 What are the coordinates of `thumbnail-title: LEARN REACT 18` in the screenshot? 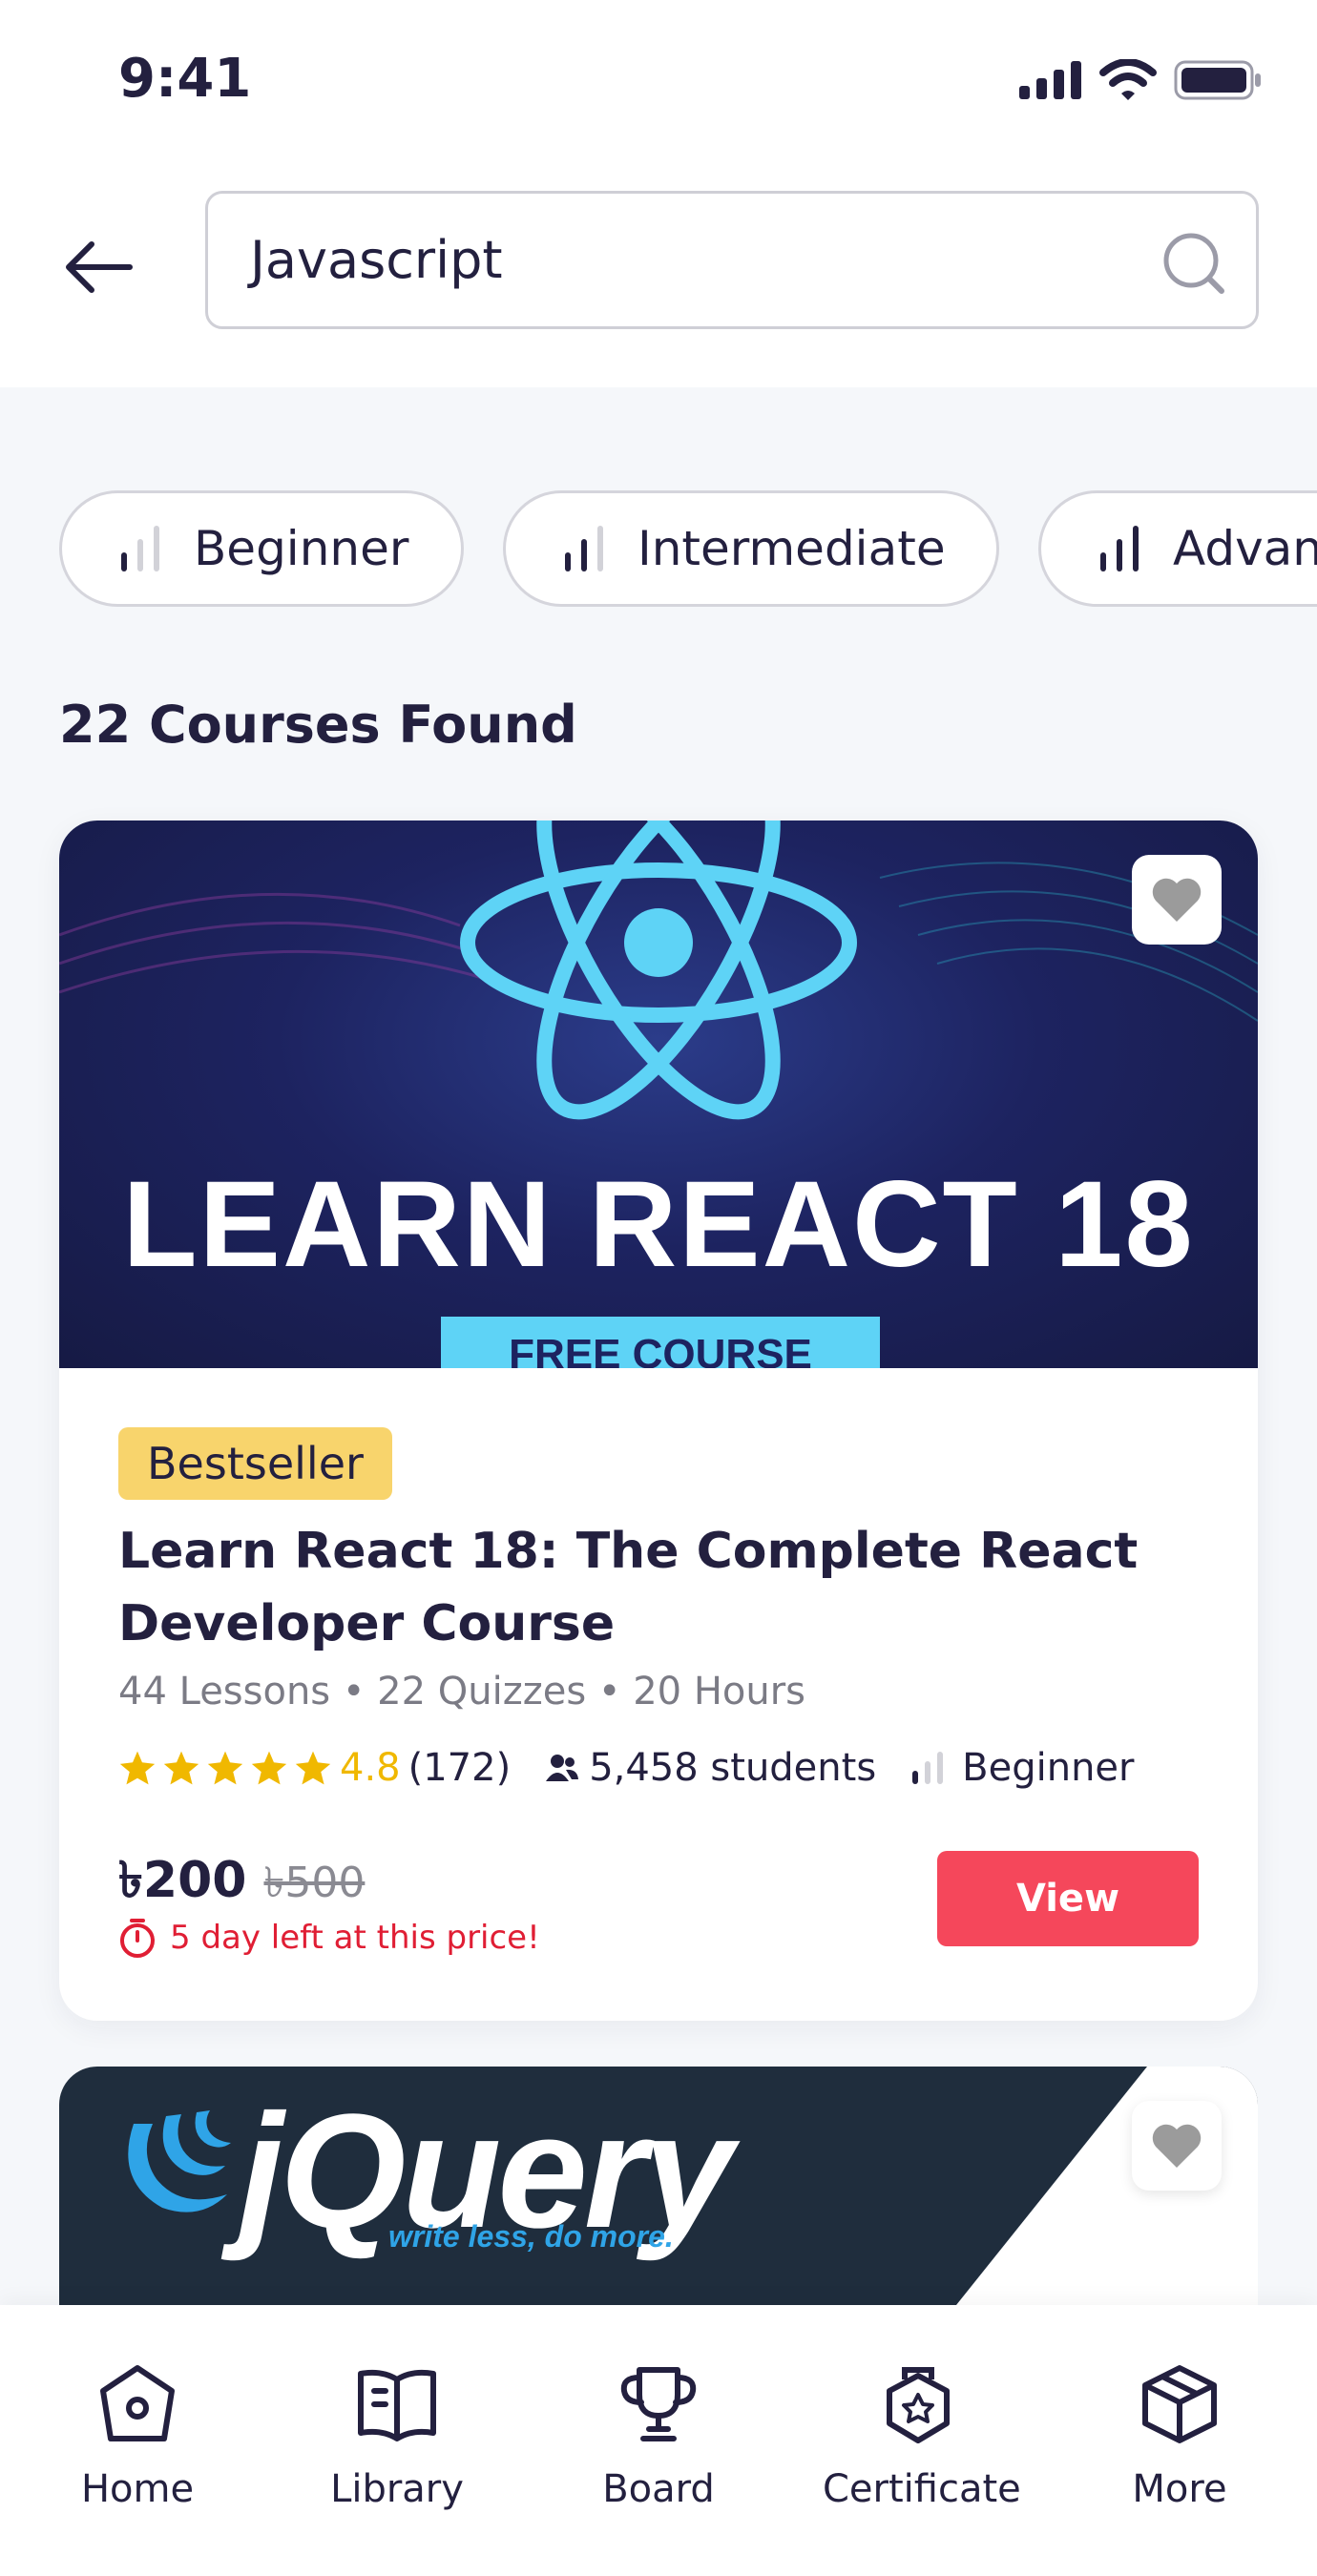 It's located at (658, 1224).